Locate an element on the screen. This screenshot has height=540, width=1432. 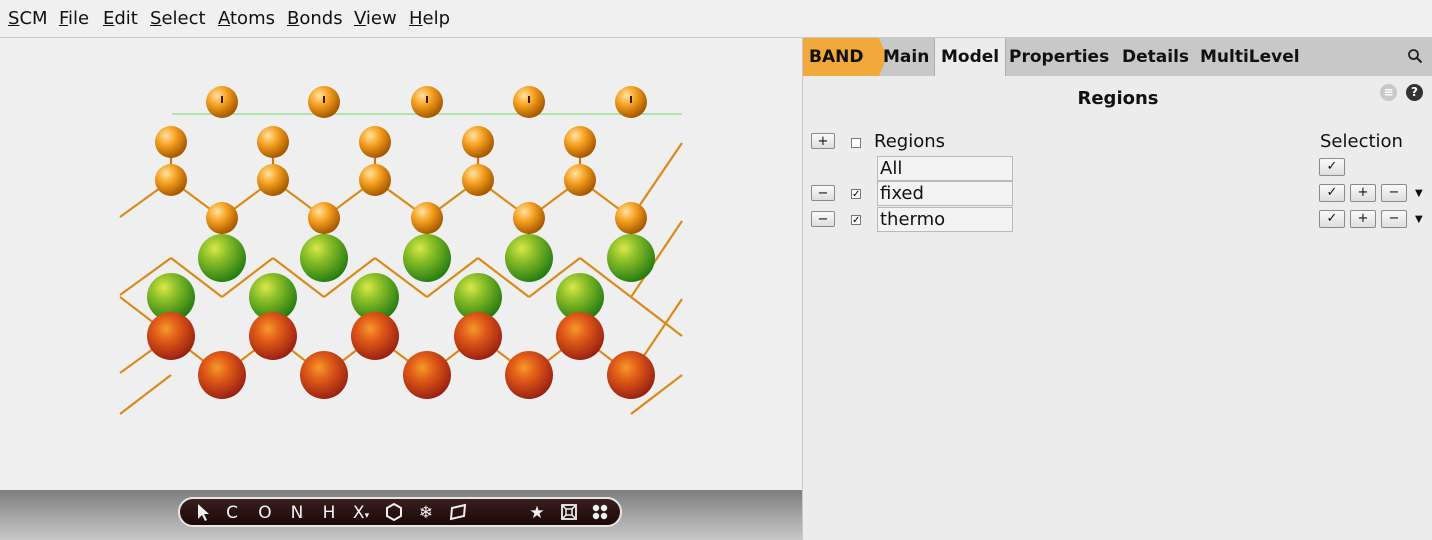
atom-toolbar: C O N H X▾ ❄ ★ is located at coordinates (400, 512).